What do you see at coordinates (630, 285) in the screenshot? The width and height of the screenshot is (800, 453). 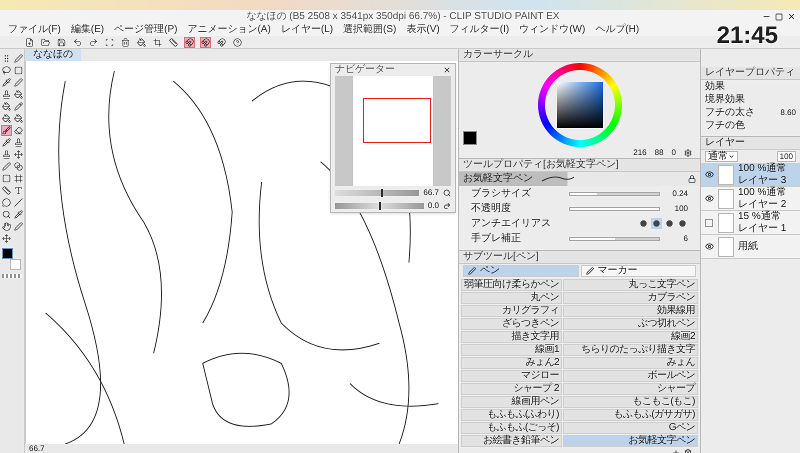 I see `brush-item: 丸っこ文字ペン` at bounding box center [630, 285].